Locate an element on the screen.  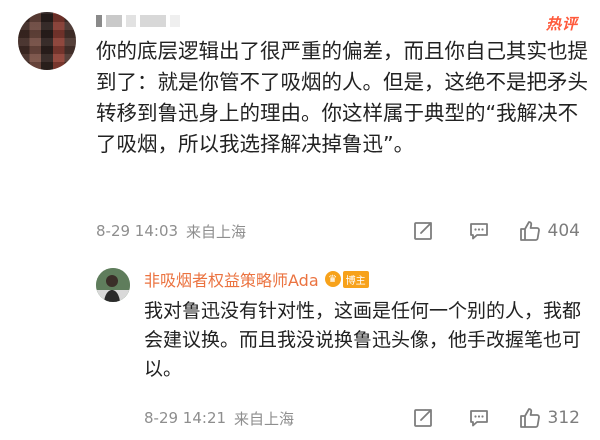
reply-share-button is located at coordinates (423, 418).